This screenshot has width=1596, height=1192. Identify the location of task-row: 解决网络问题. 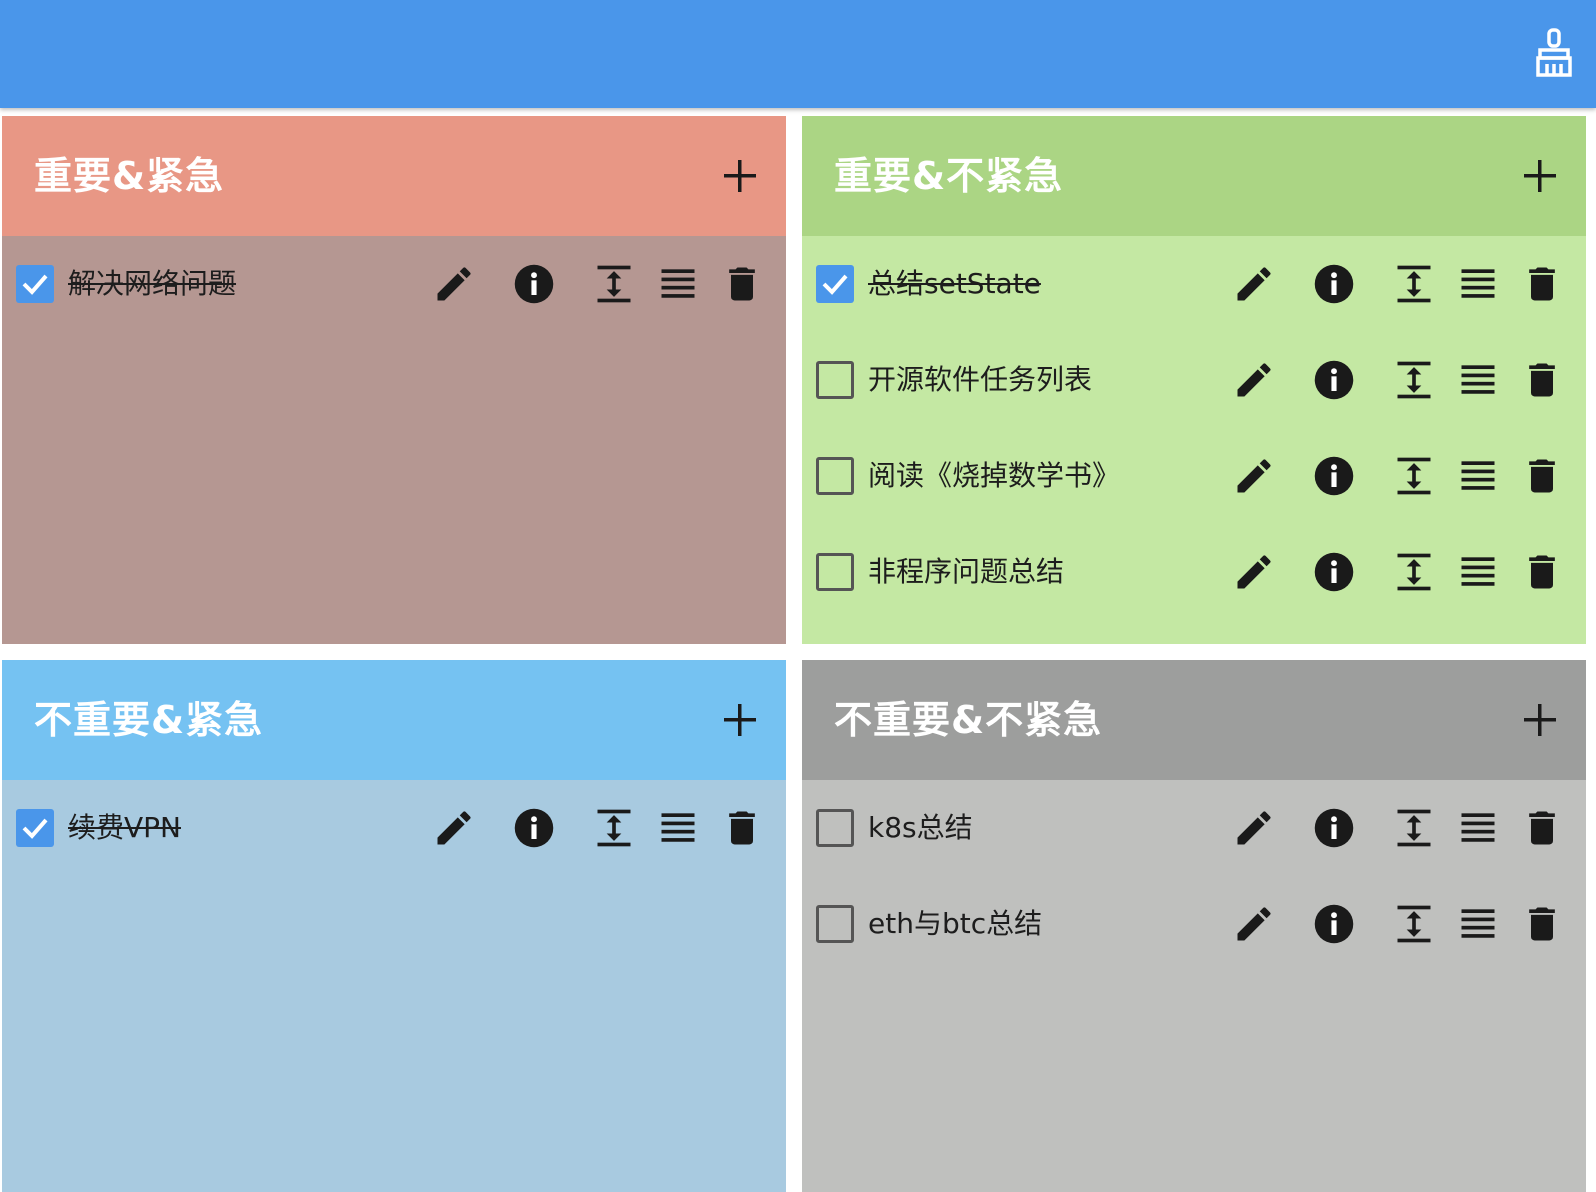
(394, 284).